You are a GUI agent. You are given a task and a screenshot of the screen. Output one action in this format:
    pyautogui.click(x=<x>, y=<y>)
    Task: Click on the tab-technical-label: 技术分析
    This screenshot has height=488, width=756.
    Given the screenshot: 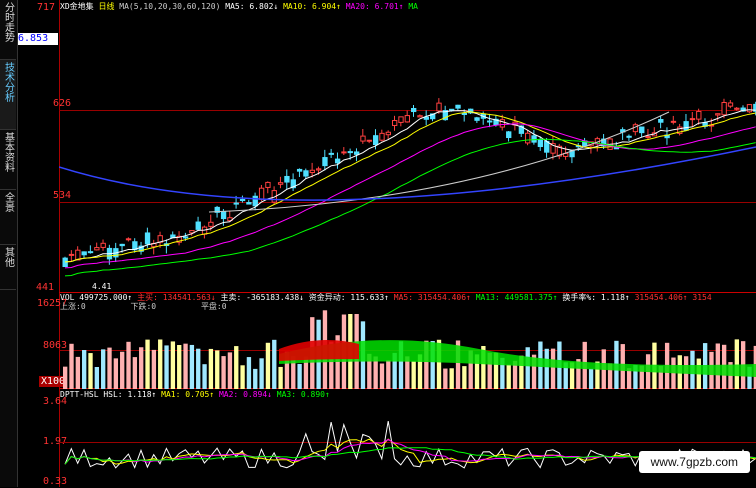 What is the action you would take?
    pyautogui.click(x=8, y=82)
    